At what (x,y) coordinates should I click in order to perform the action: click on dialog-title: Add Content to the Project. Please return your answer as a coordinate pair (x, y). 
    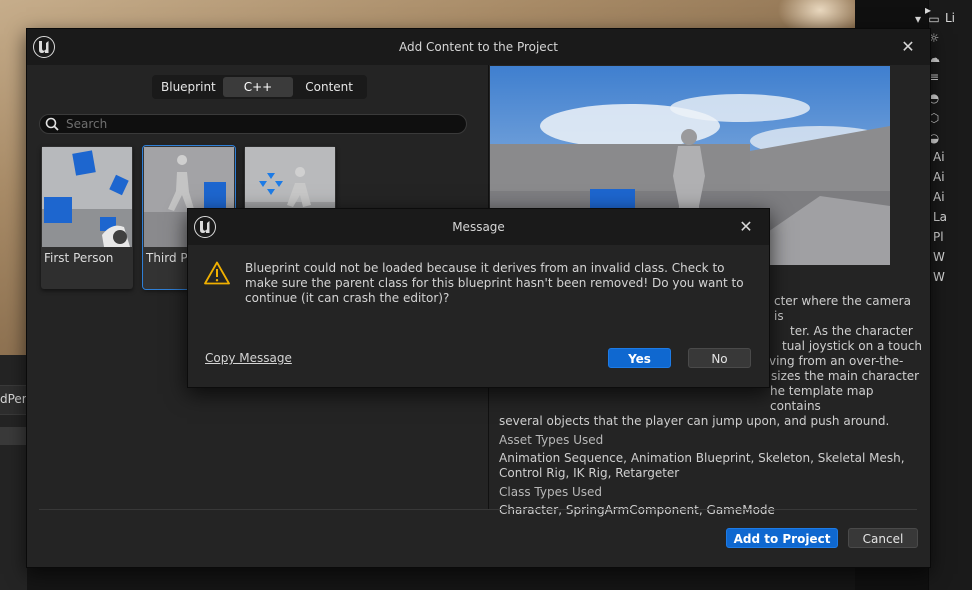
    Looking at the image, I should click on (478, 47).